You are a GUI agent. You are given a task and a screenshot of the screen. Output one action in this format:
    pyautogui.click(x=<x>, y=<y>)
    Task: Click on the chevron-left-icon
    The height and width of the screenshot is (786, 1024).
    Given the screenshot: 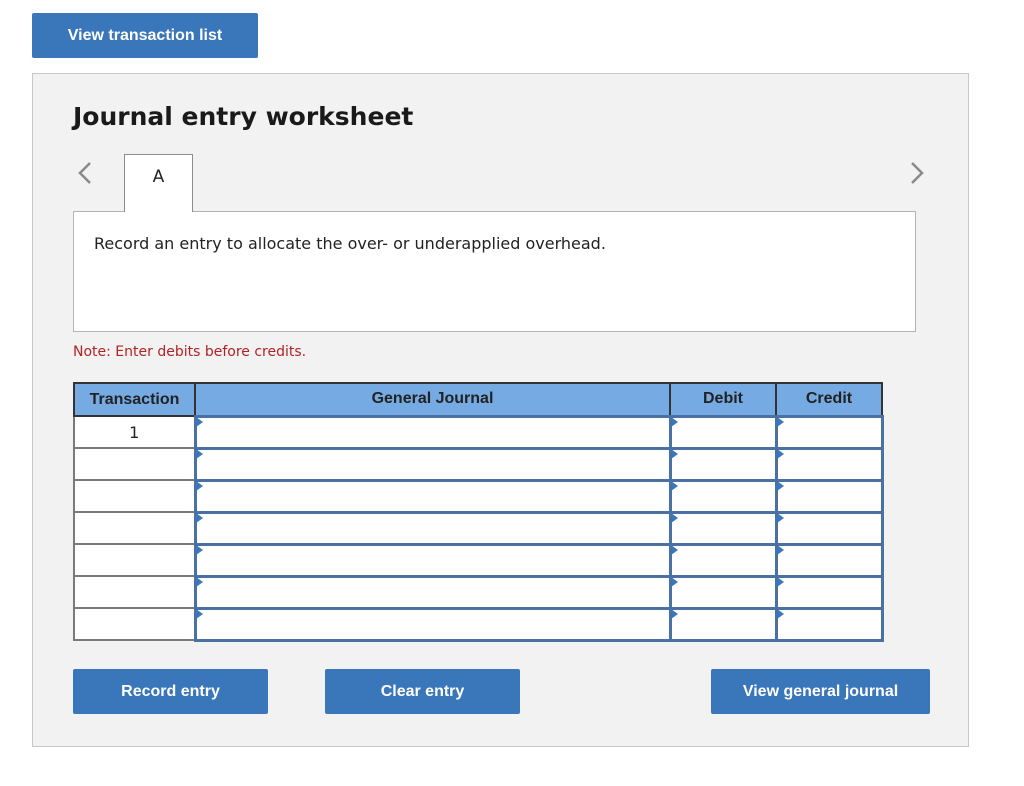 What is the action you would take?
    pyautogui.click(x=84, y=173)
    